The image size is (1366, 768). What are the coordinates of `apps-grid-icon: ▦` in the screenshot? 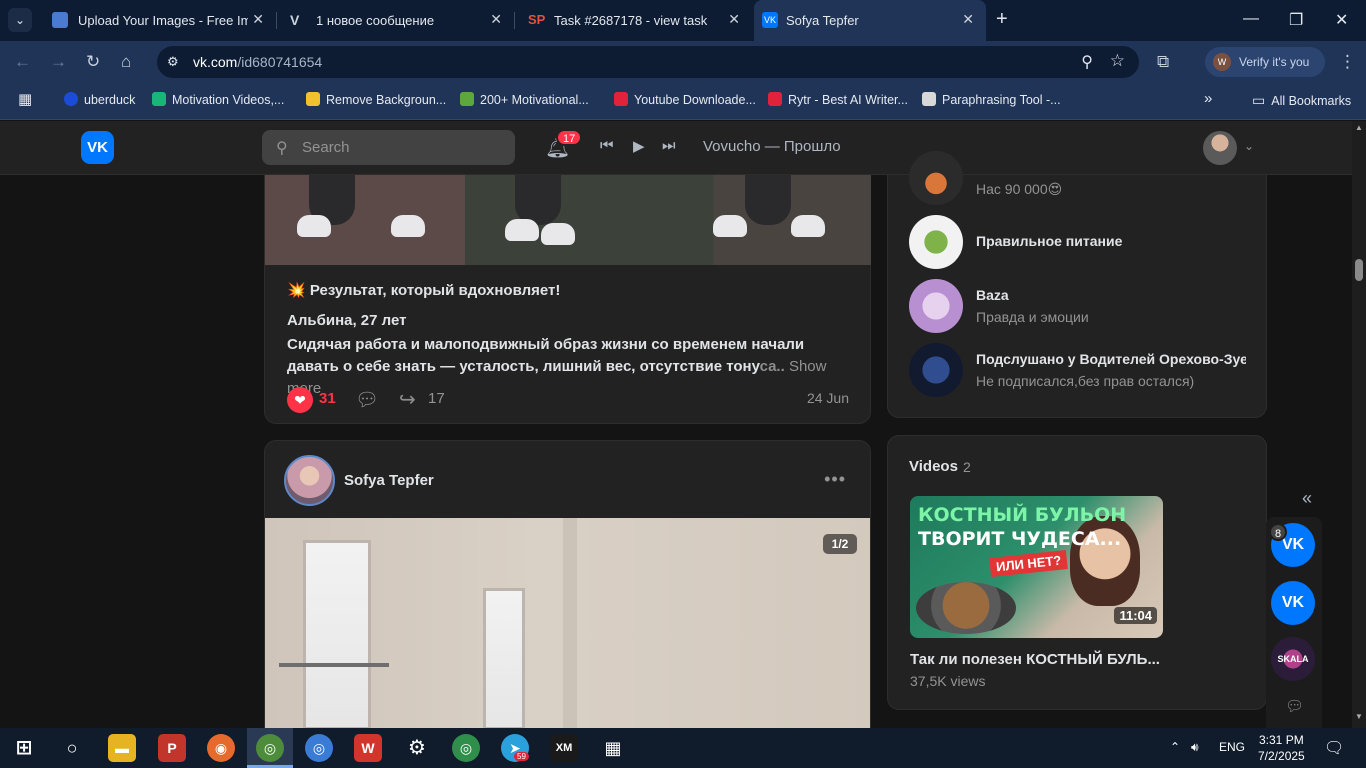 It's located at (25, 99).